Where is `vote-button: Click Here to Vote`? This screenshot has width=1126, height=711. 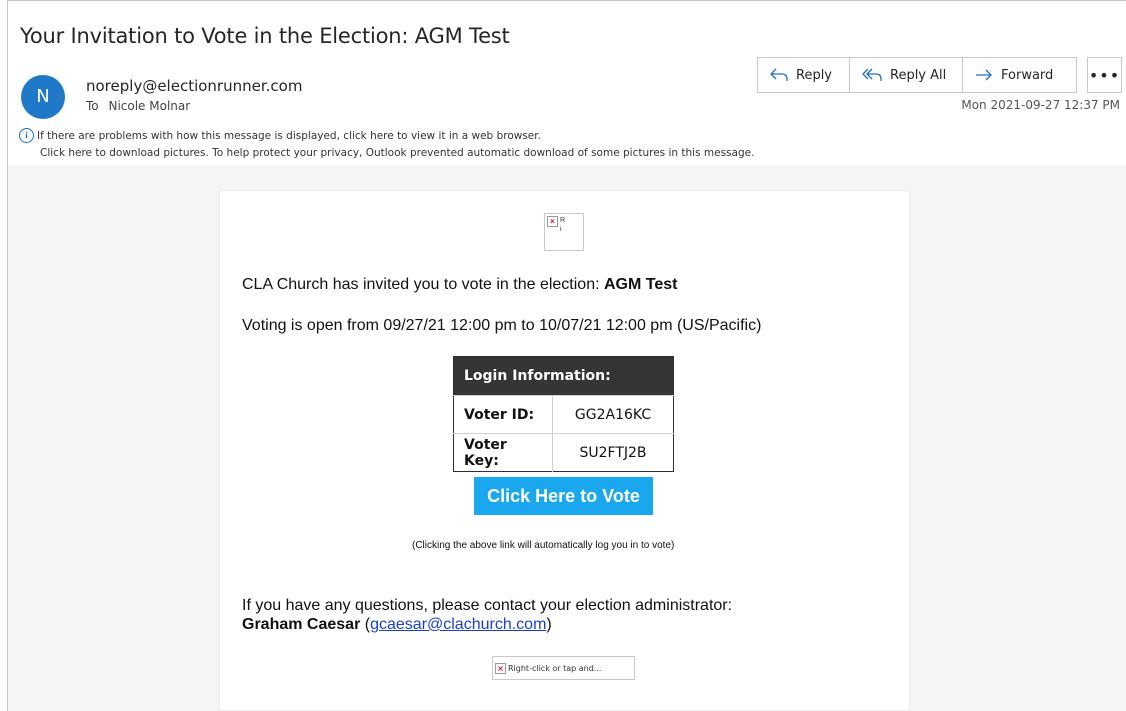 vote-button: Click Here to Vote is located at coordinates (563, 496).